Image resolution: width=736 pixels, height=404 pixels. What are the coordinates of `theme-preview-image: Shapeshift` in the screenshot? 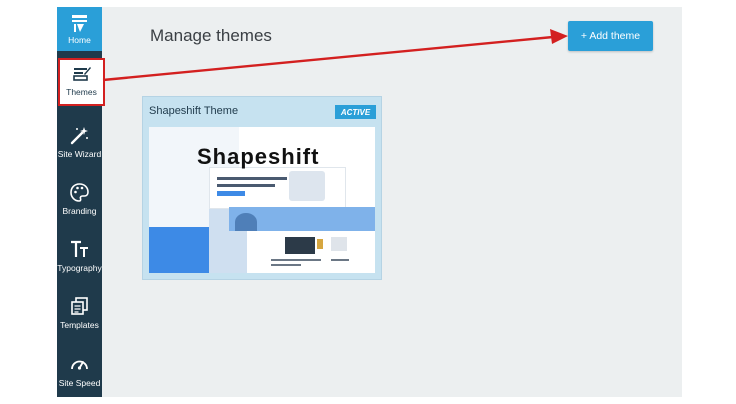 It's located at (262, 200).